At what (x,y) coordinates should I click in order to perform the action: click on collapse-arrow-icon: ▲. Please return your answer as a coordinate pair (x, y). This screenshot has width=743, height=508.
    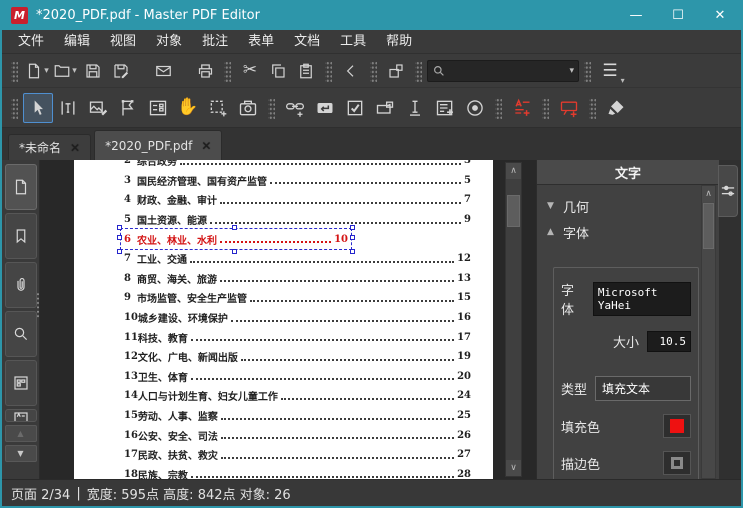
    Looking at the image, I should click on (555, 232).